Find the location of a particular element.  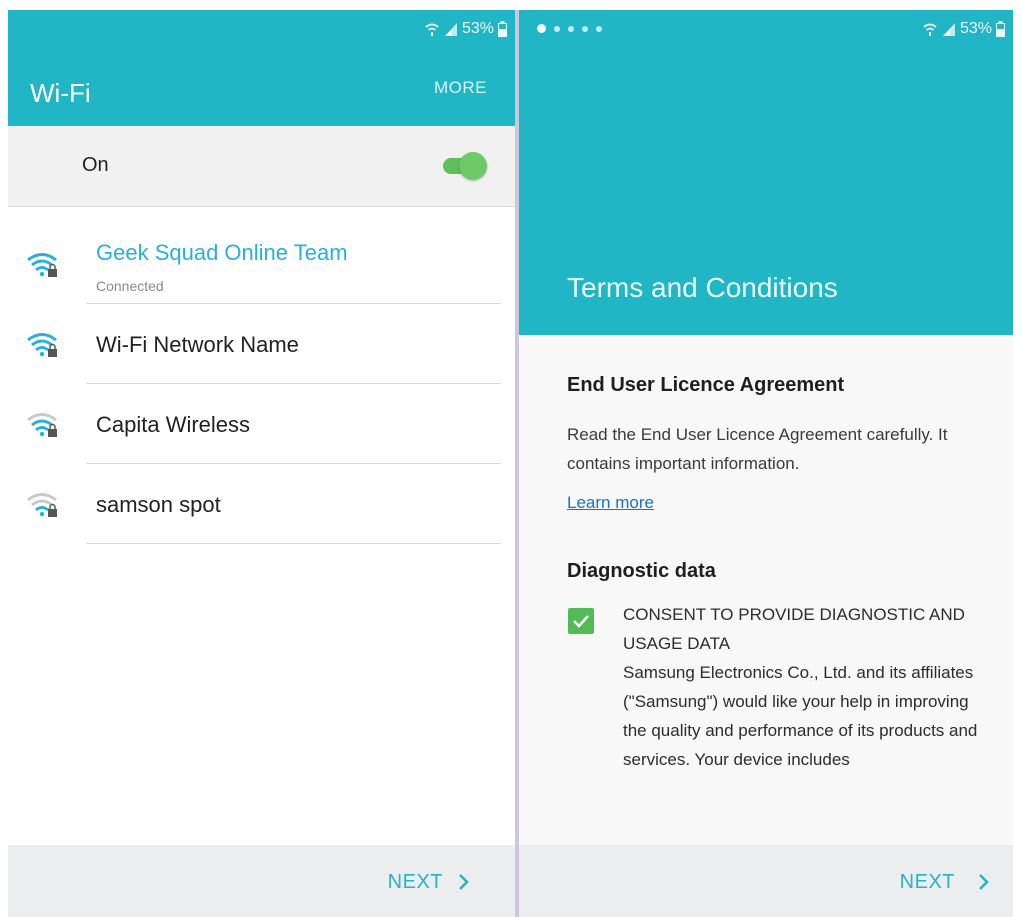

network-item-wifi-network-name: Wi-Fi Network Name is located at coordinates (261, 344).